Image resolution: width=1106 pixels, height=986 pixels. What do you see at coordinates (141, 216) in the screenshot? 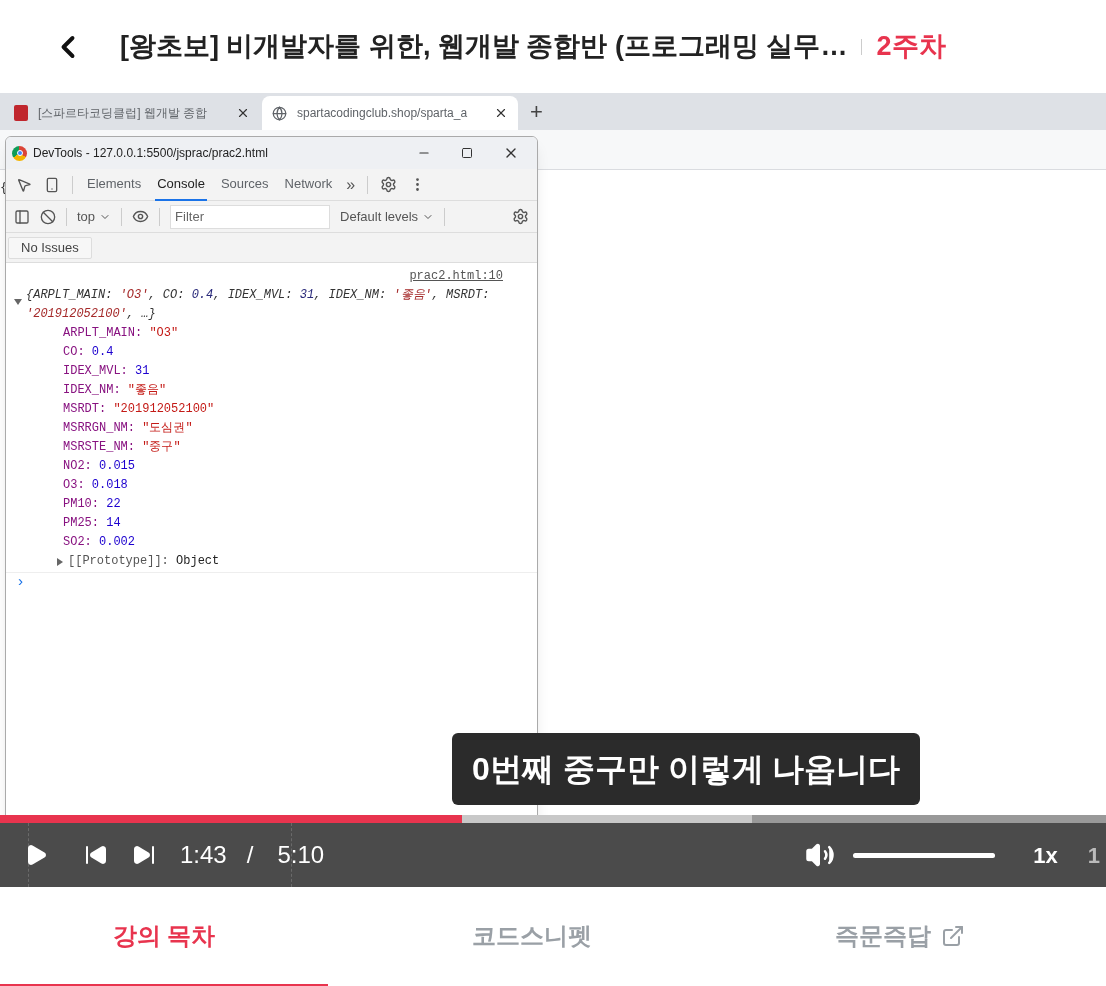
I see `eye-icon` at bounding box center [141, 216].